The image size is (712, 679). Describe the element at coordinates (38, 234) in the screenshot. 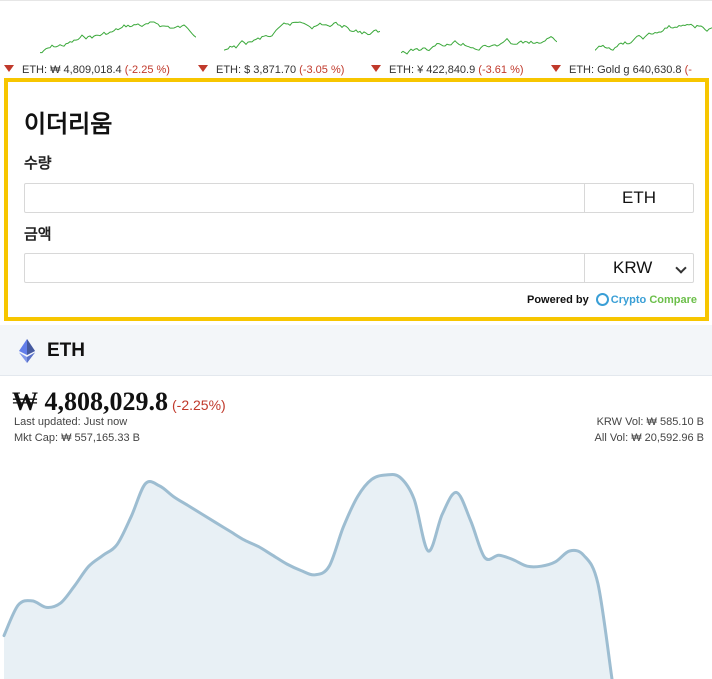

I see `price-label: 금액` at that location.